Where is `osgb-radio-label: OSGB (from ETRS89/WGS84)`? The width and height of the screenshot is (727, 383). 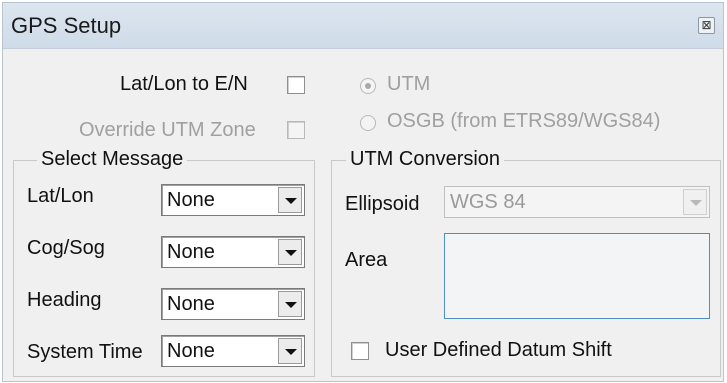
osgb-radio-label: OSGB (from ETRS89/WGS84) is located at coordinates (524, 121).